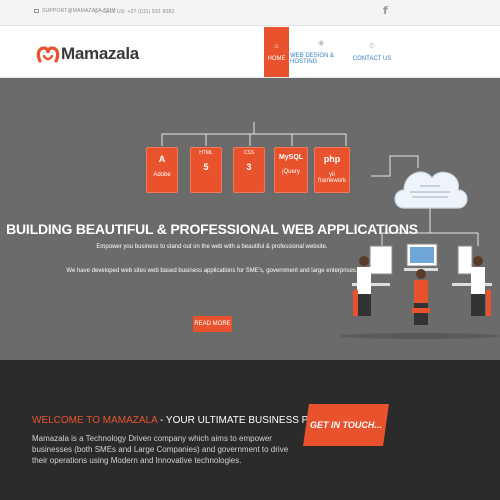 Image resolution: width=500 pixels, height=500 pixels. What do you see at coordinates (332, 159) in the screenshot?
I see `php-icon: php` at bounding box center [332, 159].